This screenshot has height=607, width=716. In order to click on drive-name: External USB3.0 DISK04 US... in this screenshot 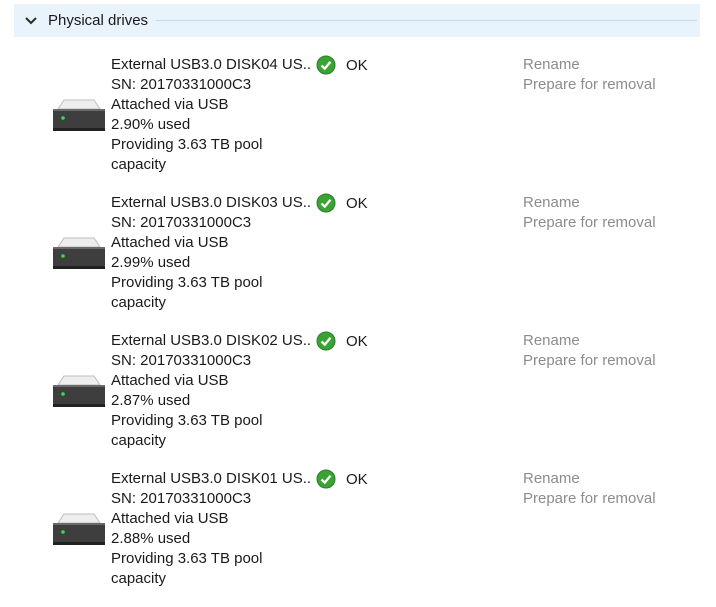, I will do `click(211, 64)`.